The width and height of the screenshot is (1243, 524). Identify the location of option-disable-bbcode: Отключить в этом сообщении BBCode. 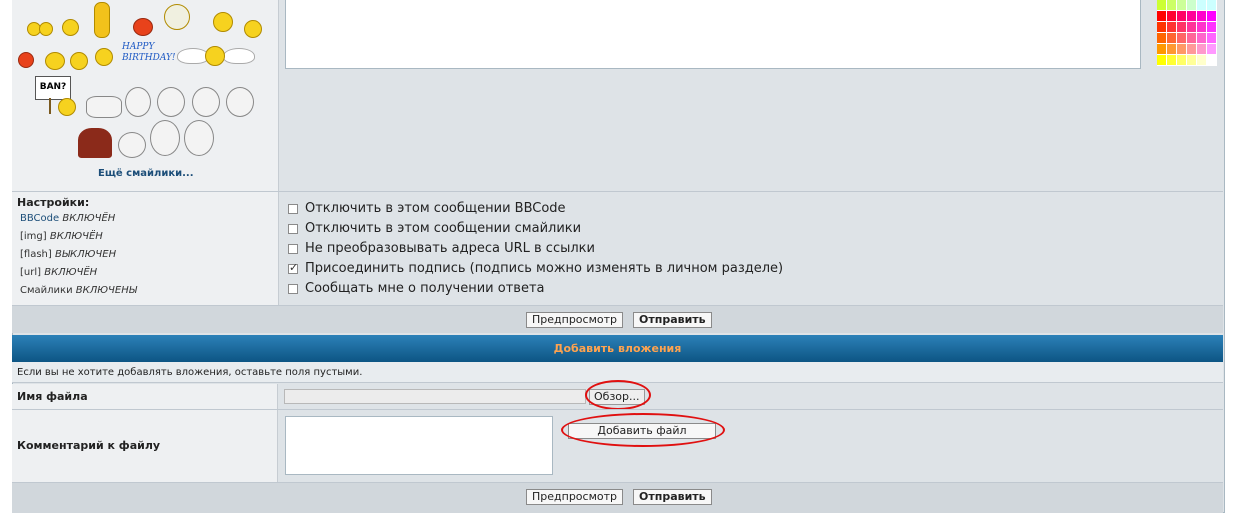
(427, 208).